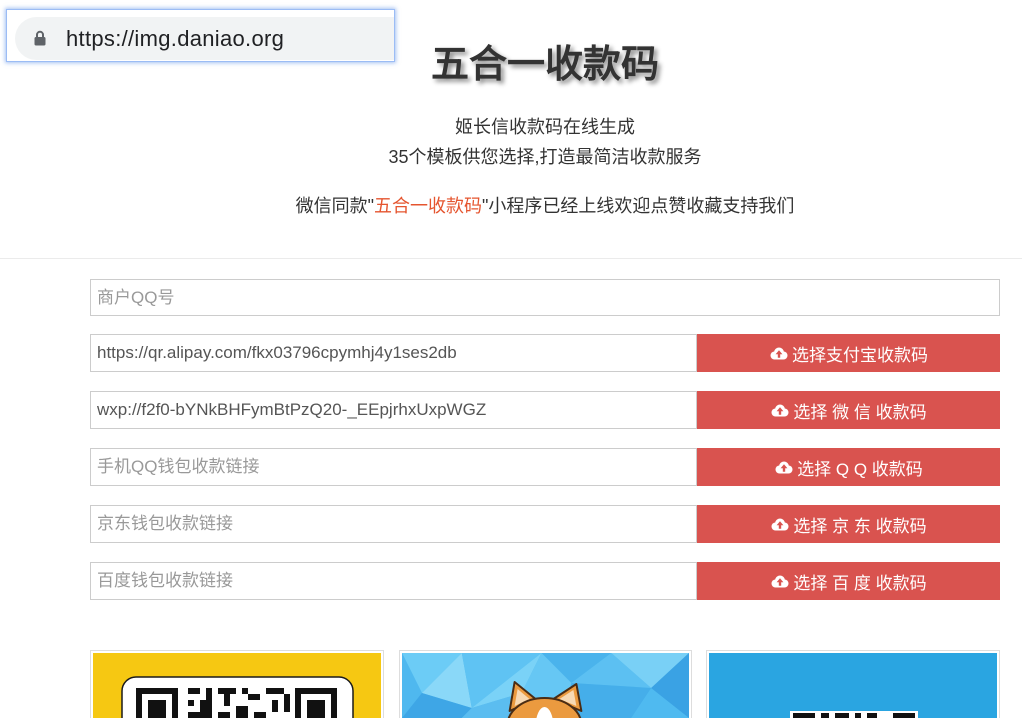 This screenshot has width=1022, height=718. I want to click on wechat-row: 选择 微 信 收款码, so click(545, 410).